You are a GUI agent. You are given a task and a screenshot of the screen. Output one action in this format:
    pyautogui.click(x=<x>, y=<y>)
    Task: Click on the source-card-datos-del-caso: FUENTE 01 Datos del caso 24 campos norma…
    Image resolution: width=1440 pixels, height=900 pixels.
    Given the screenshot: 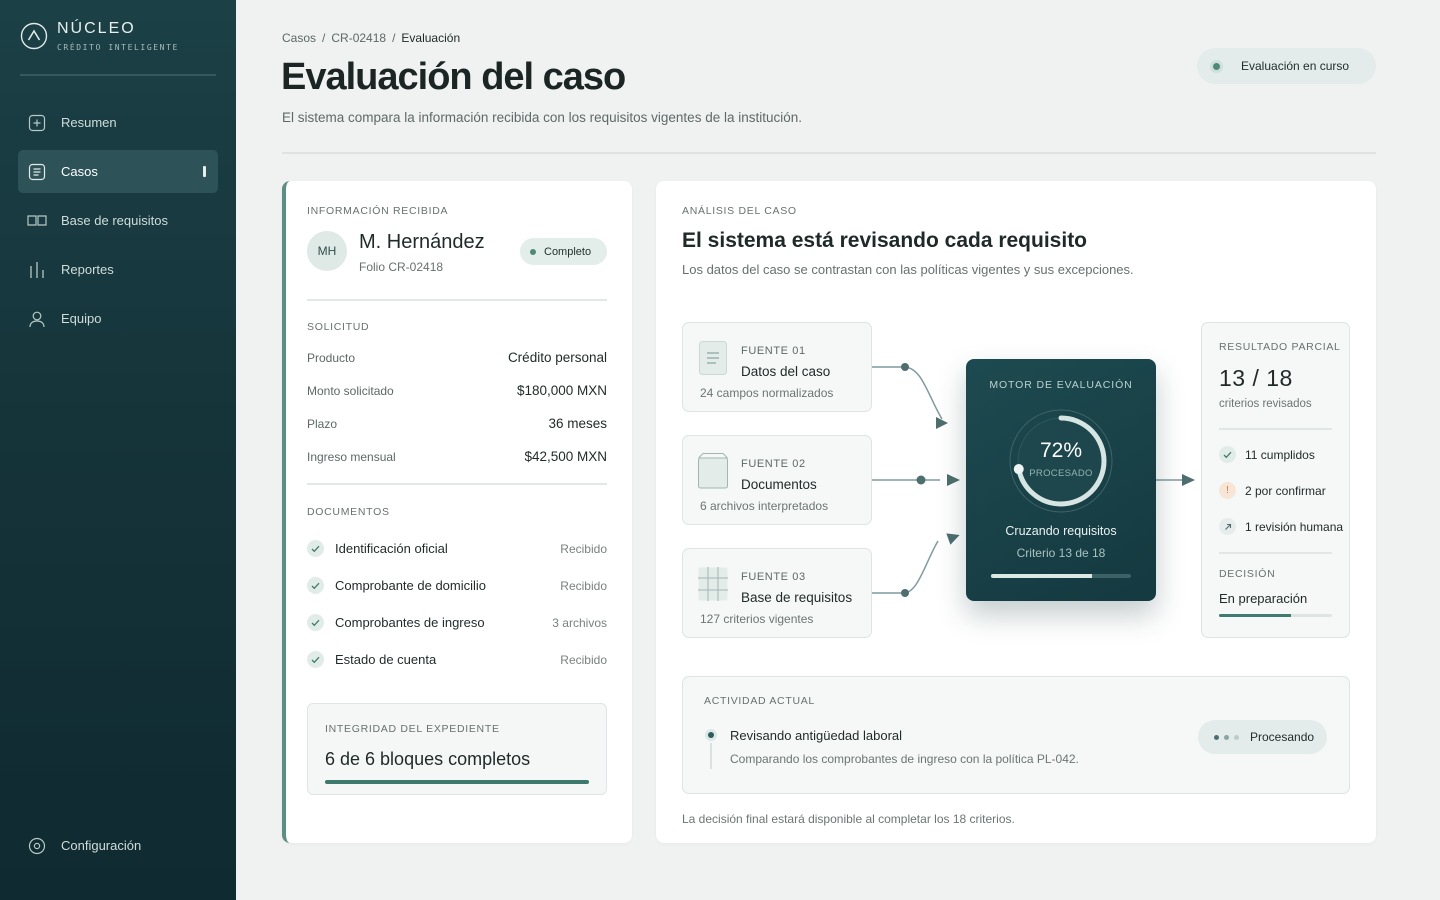 What is the action you would take?
    pyautogui.click(x=777, y=367)
    